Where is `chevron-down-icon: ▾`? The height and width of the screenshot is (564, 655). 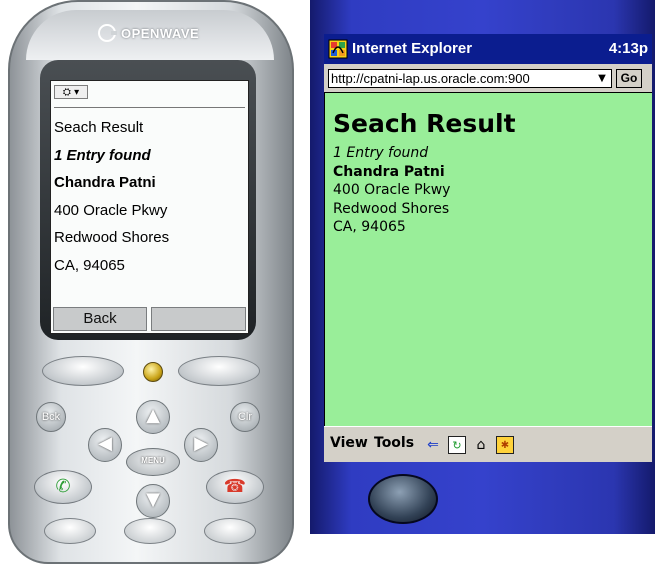 chevron-down-icon: ▾ is located at coordinates (77, 92).